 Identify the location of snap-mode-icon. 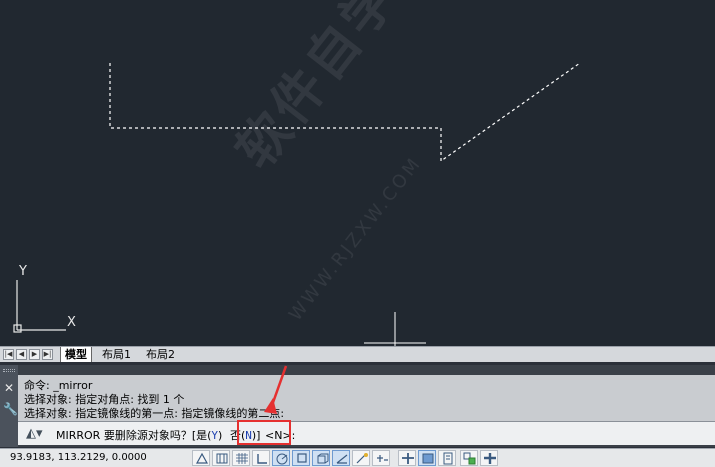
(221, 458).